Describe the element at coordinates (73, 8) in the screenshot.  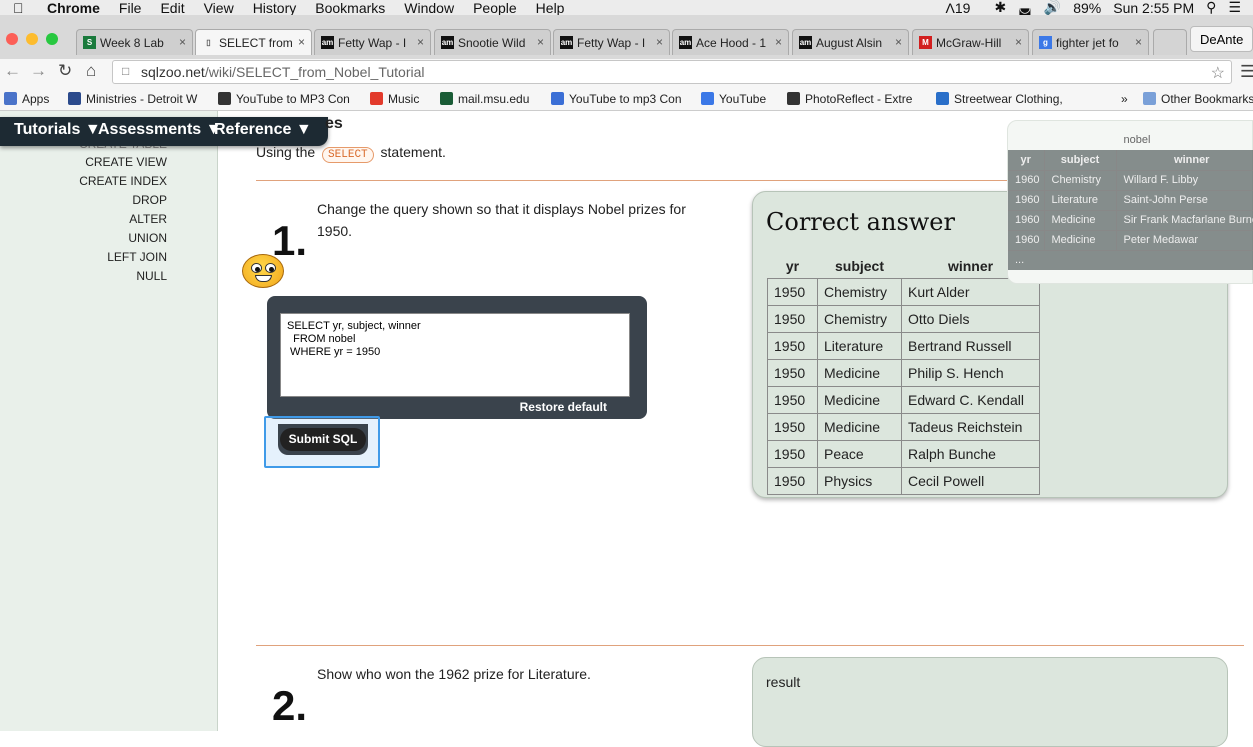
I see `menu-chrome: Chrome` at that location.